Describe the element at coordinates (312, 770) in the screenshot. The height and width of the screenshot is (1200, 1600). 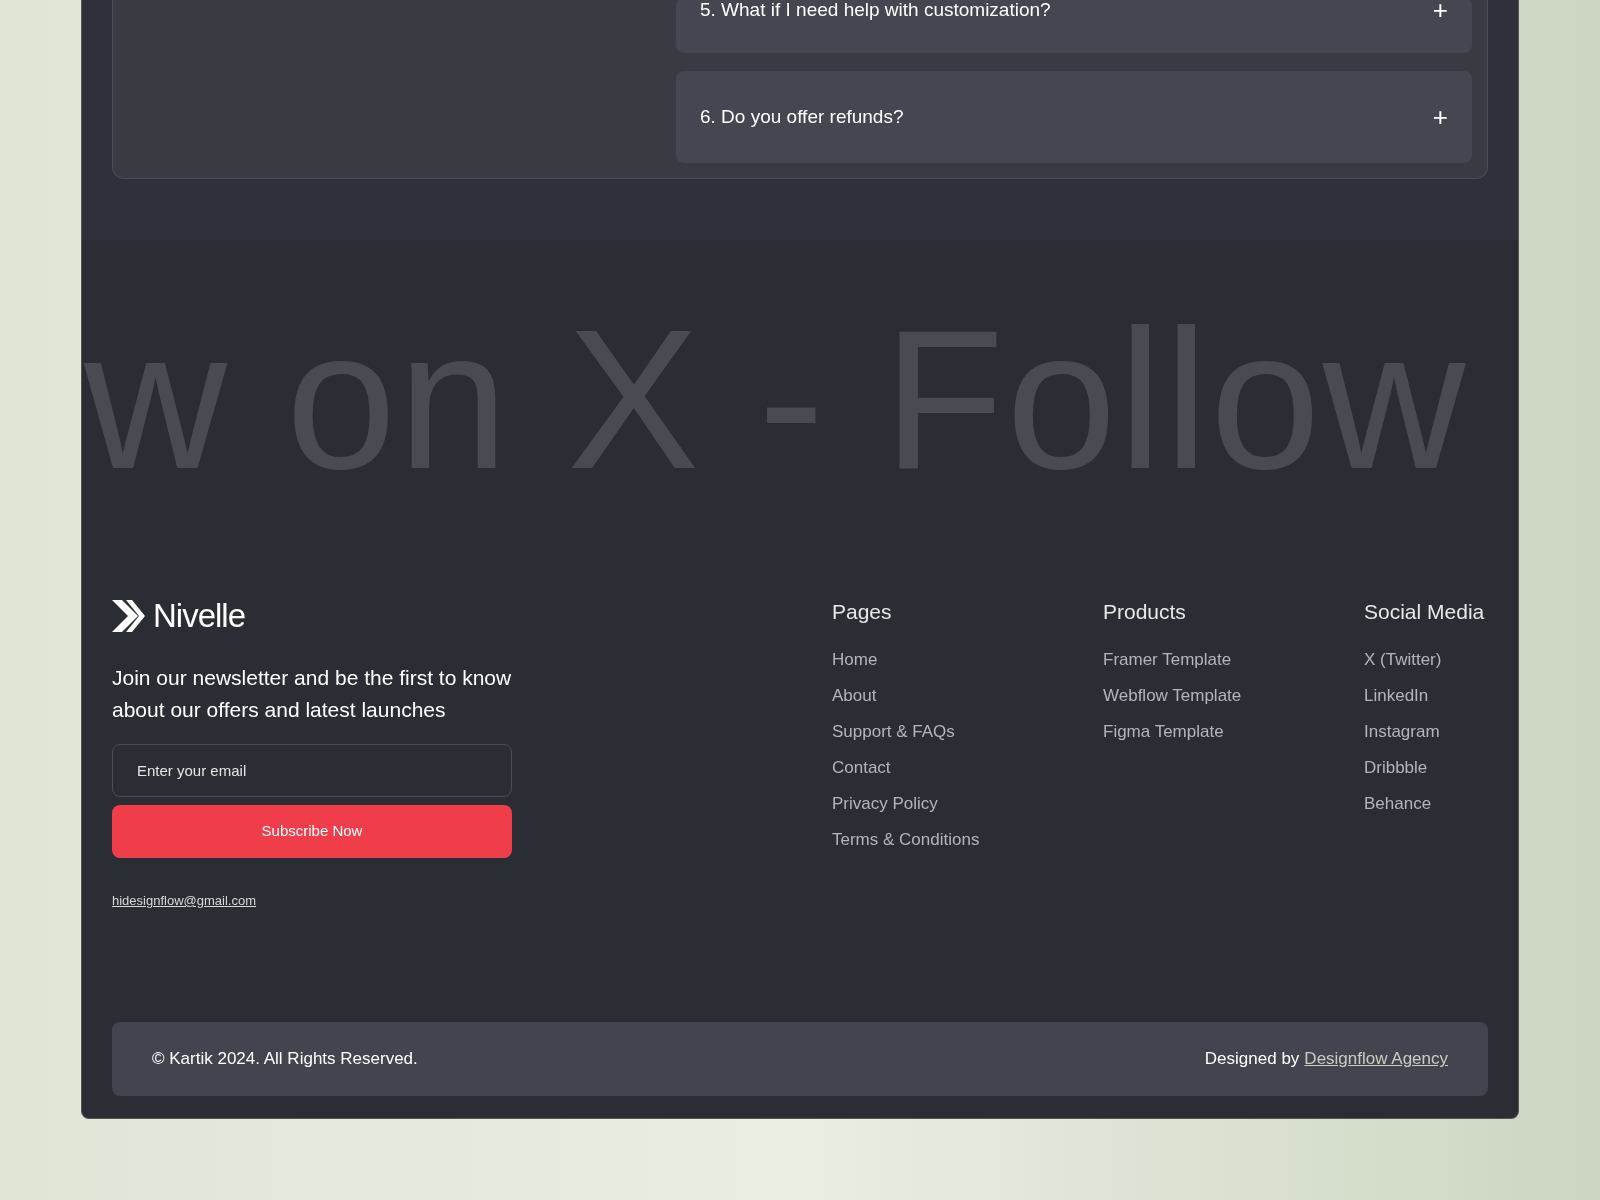
I see `email-field: Enter your email` at that location.